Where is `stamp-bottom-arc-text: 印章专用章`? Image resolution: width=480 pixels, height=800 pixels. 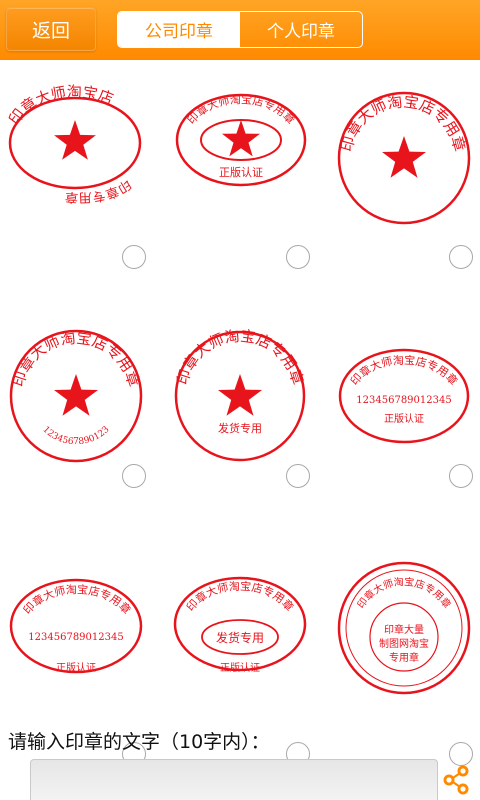 stamp-bottom-arc-text: 印章专用章 is located at coordinates (98, 191).